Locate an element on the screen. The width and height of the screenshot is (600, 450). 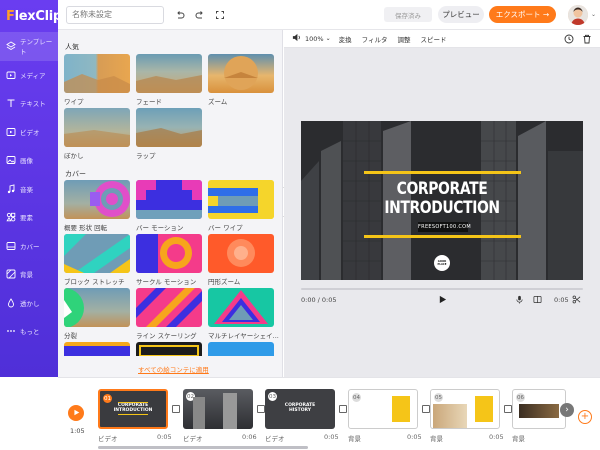
timeline-total-duration: 1:05 is located at coordinates (77, 431).